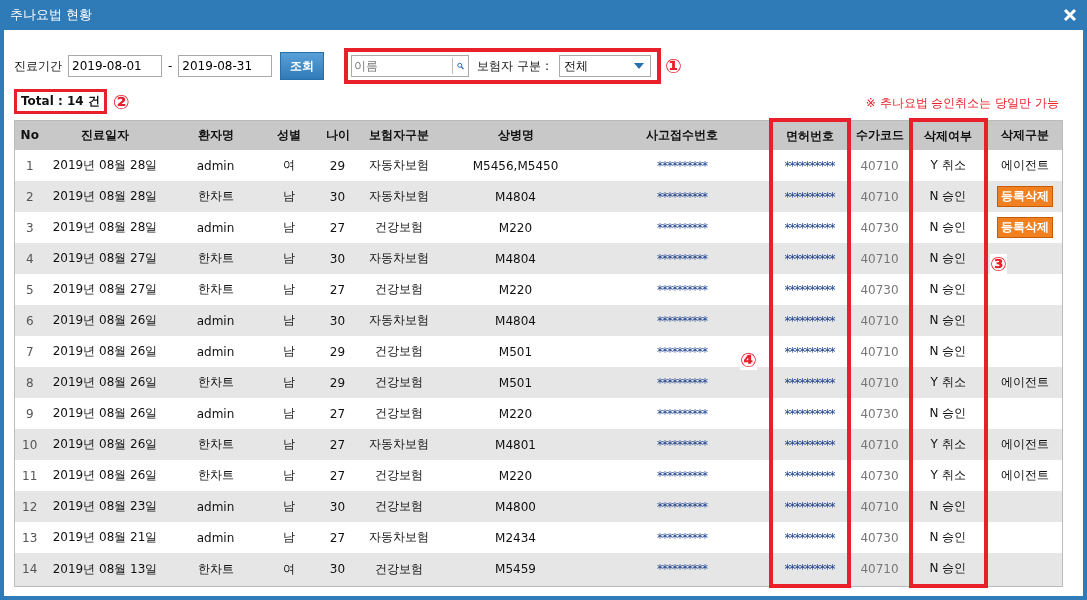 This screenshot has width=1087, height=600. Describe the element at coordinates (515, 258) in the screenshot. I see `table-cell: M4804` at that location.